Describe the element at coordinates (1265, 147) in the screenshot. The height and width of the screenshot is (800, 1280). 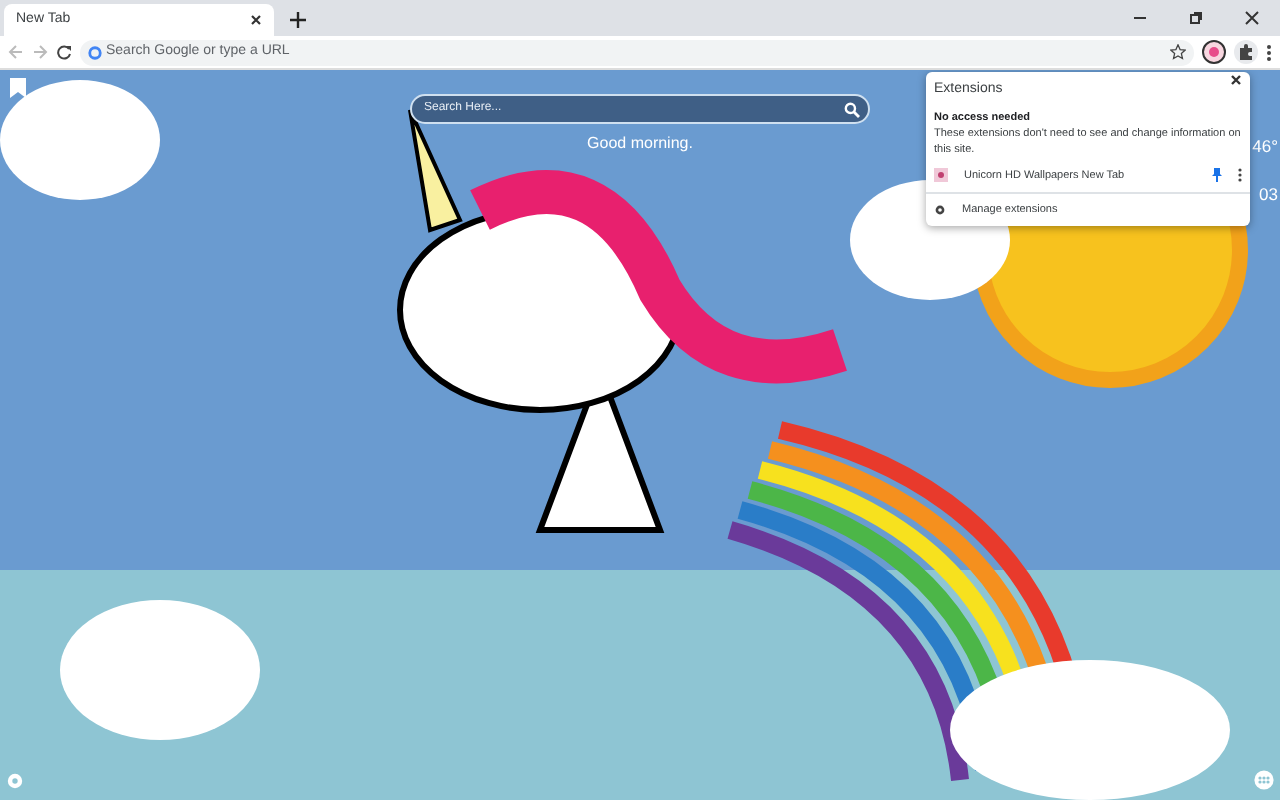
I see `temperature-text: 46°` at that location.